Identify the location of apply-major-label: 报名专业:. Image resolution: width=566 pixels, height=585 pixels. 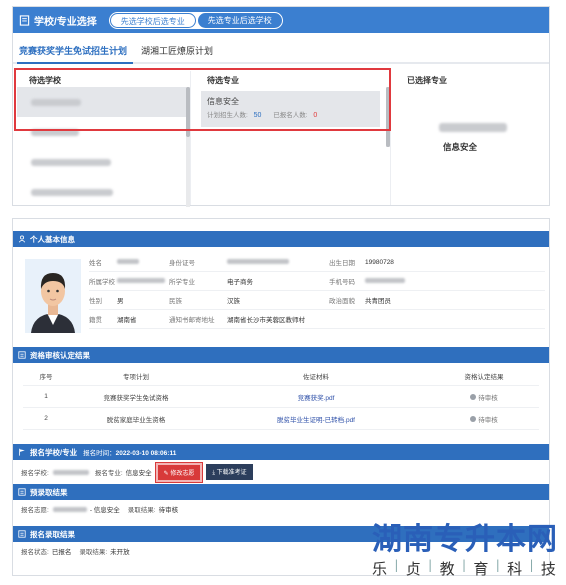
(108, 473).